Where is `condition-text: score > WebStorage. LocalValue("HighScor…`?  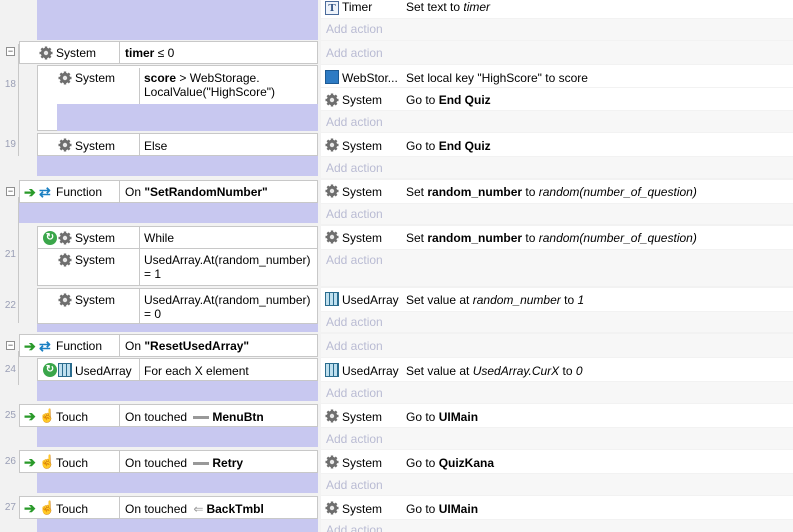 condition-text: score > WebStorage. LocalValue("HighScor… is located at coordinates (210, 85).